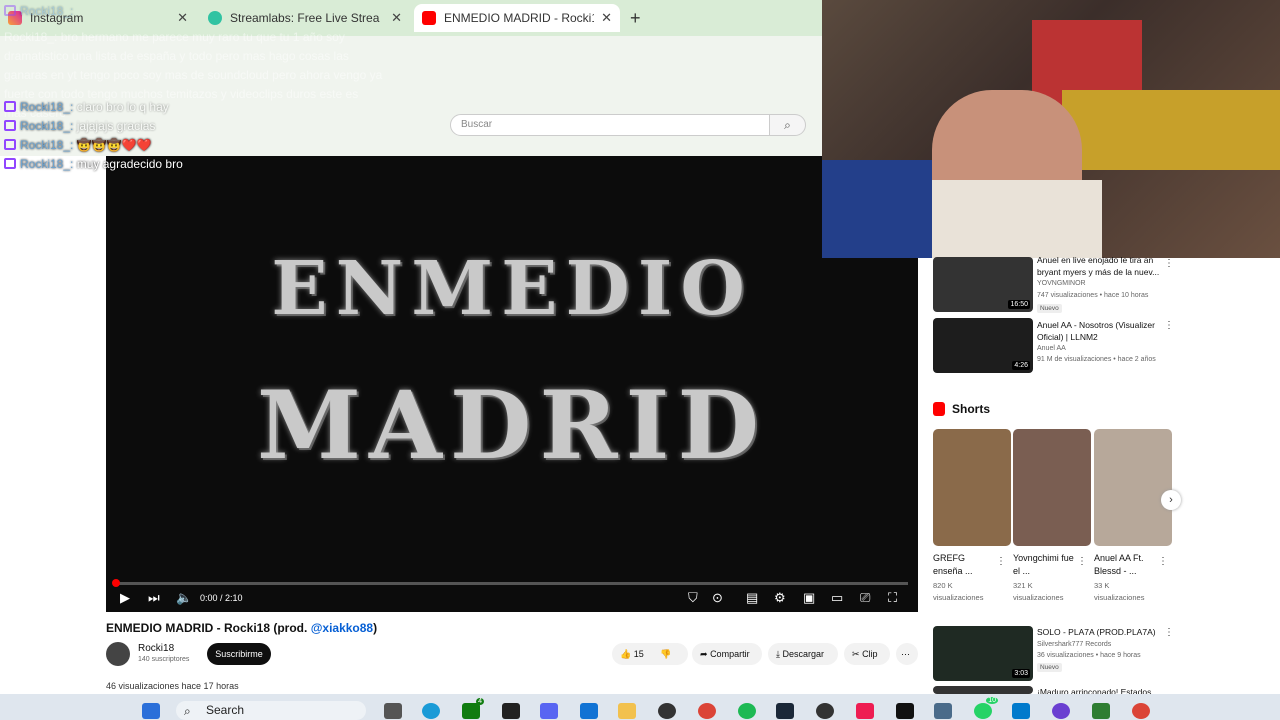  What do you see at coordinates (1021, 673) in the screenshot?
I see `duration-badge: 3:03` at bounding box center [1021, 673].